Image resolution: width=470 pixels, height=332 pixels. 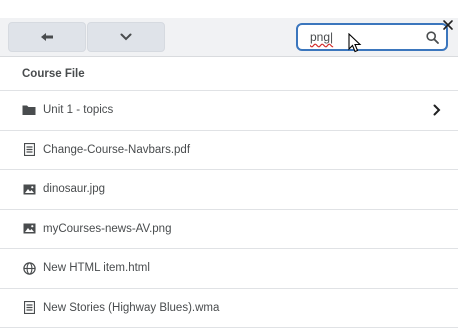 I want to click on chevron-down-icon, so click(x=126, y=37).